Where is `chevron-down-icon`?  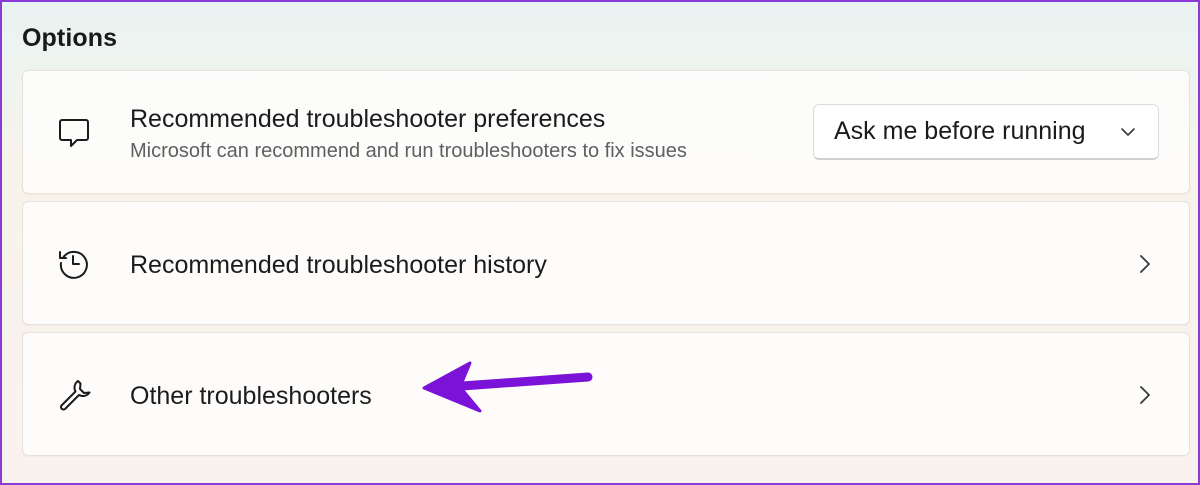 chevron-down-icon is located at coordinates (1128, 132).